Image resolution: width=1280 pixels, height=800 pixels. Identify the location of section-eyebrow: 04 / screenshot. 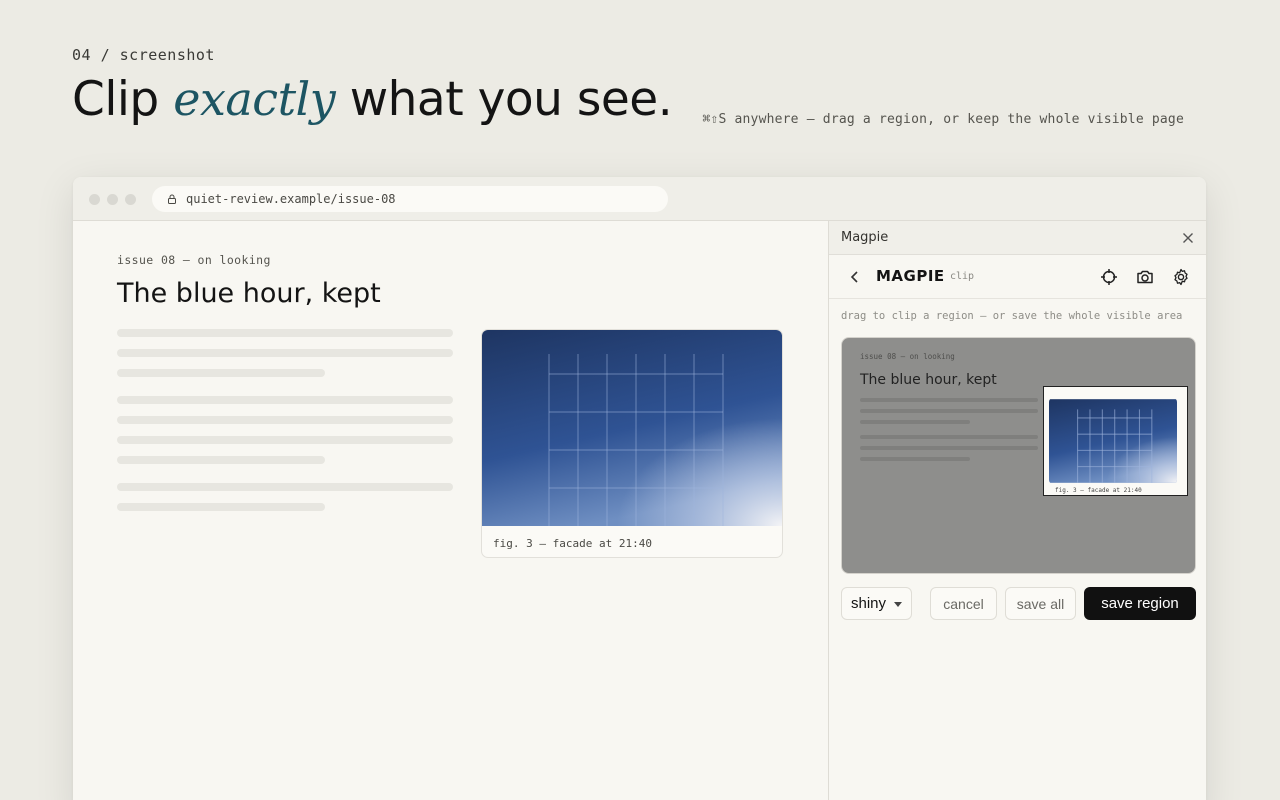
(143, 55).